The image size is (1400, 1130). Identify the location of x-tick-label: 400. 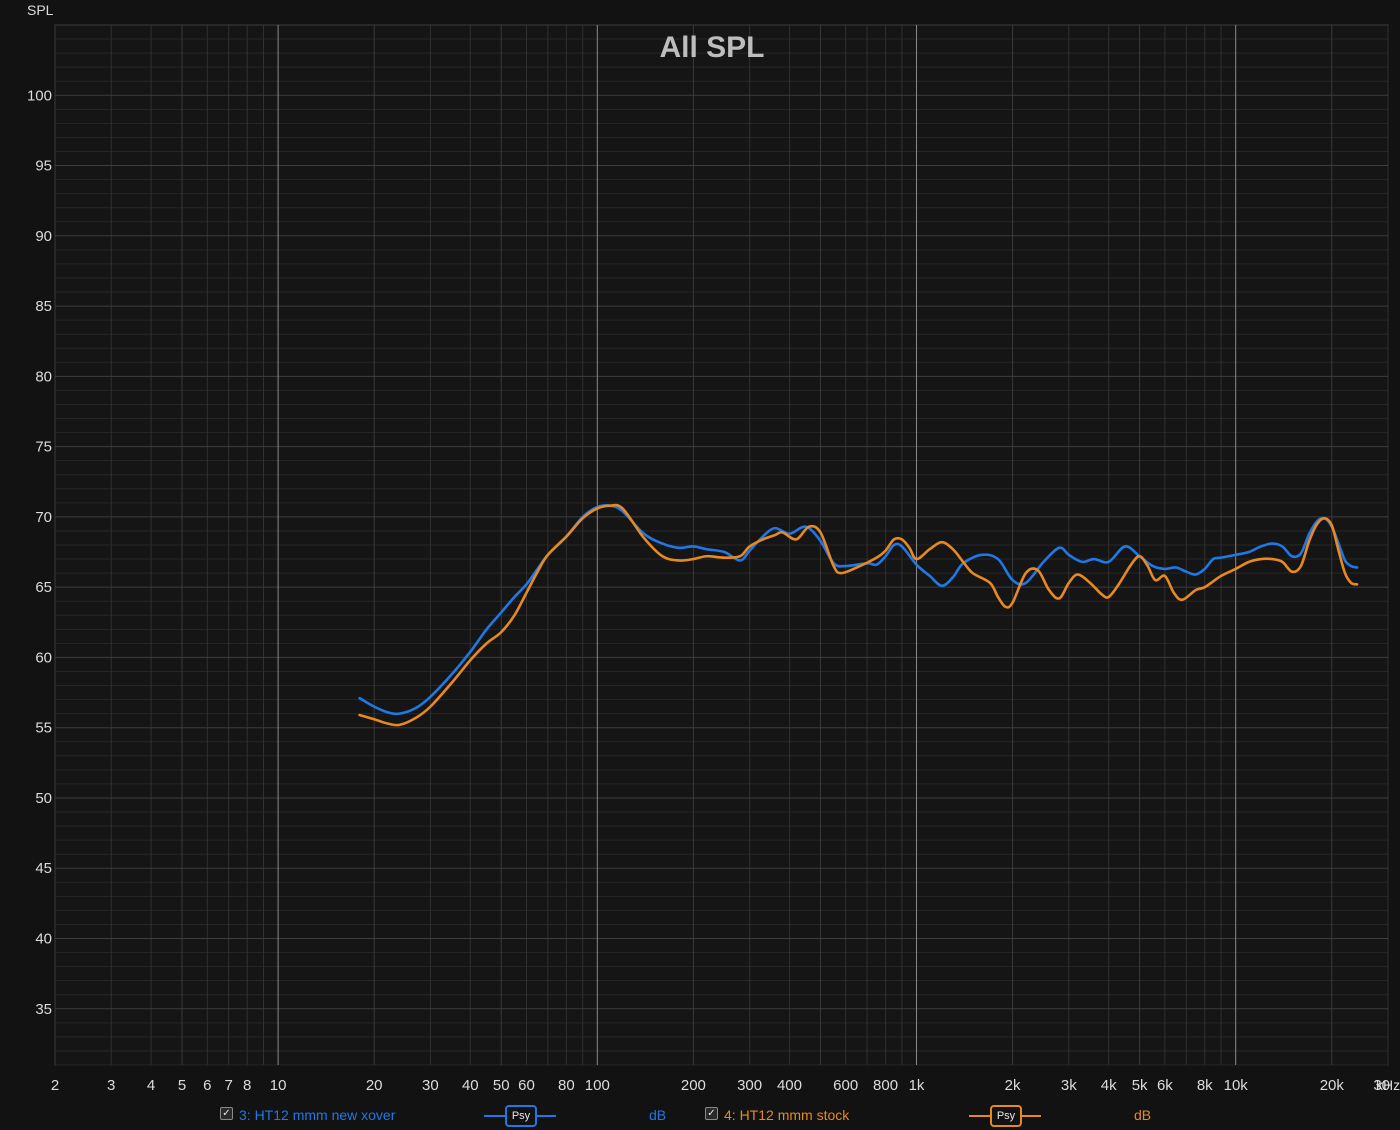
(789, 1085).